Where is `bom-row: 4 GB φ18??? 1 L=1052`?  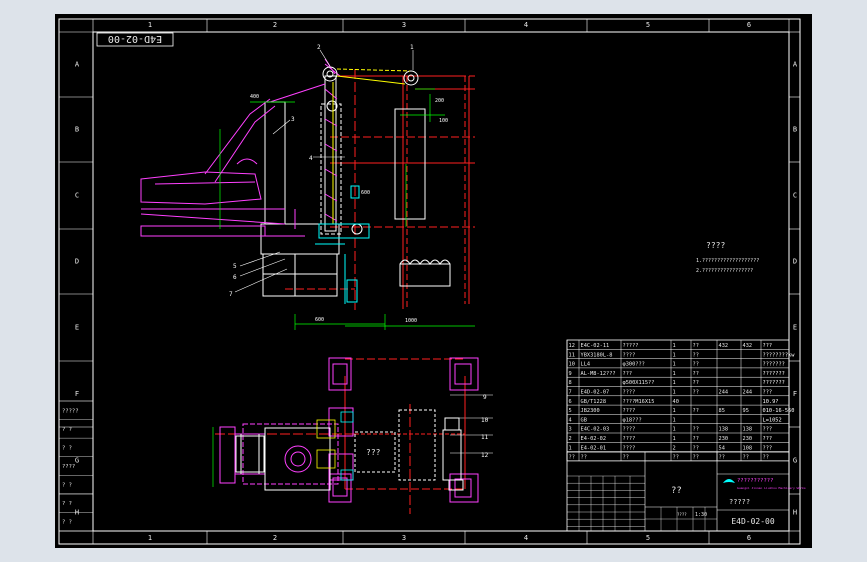 bom-row: 4 GB φ18??? 1 L=1052 is located at coordinates (675, 420).